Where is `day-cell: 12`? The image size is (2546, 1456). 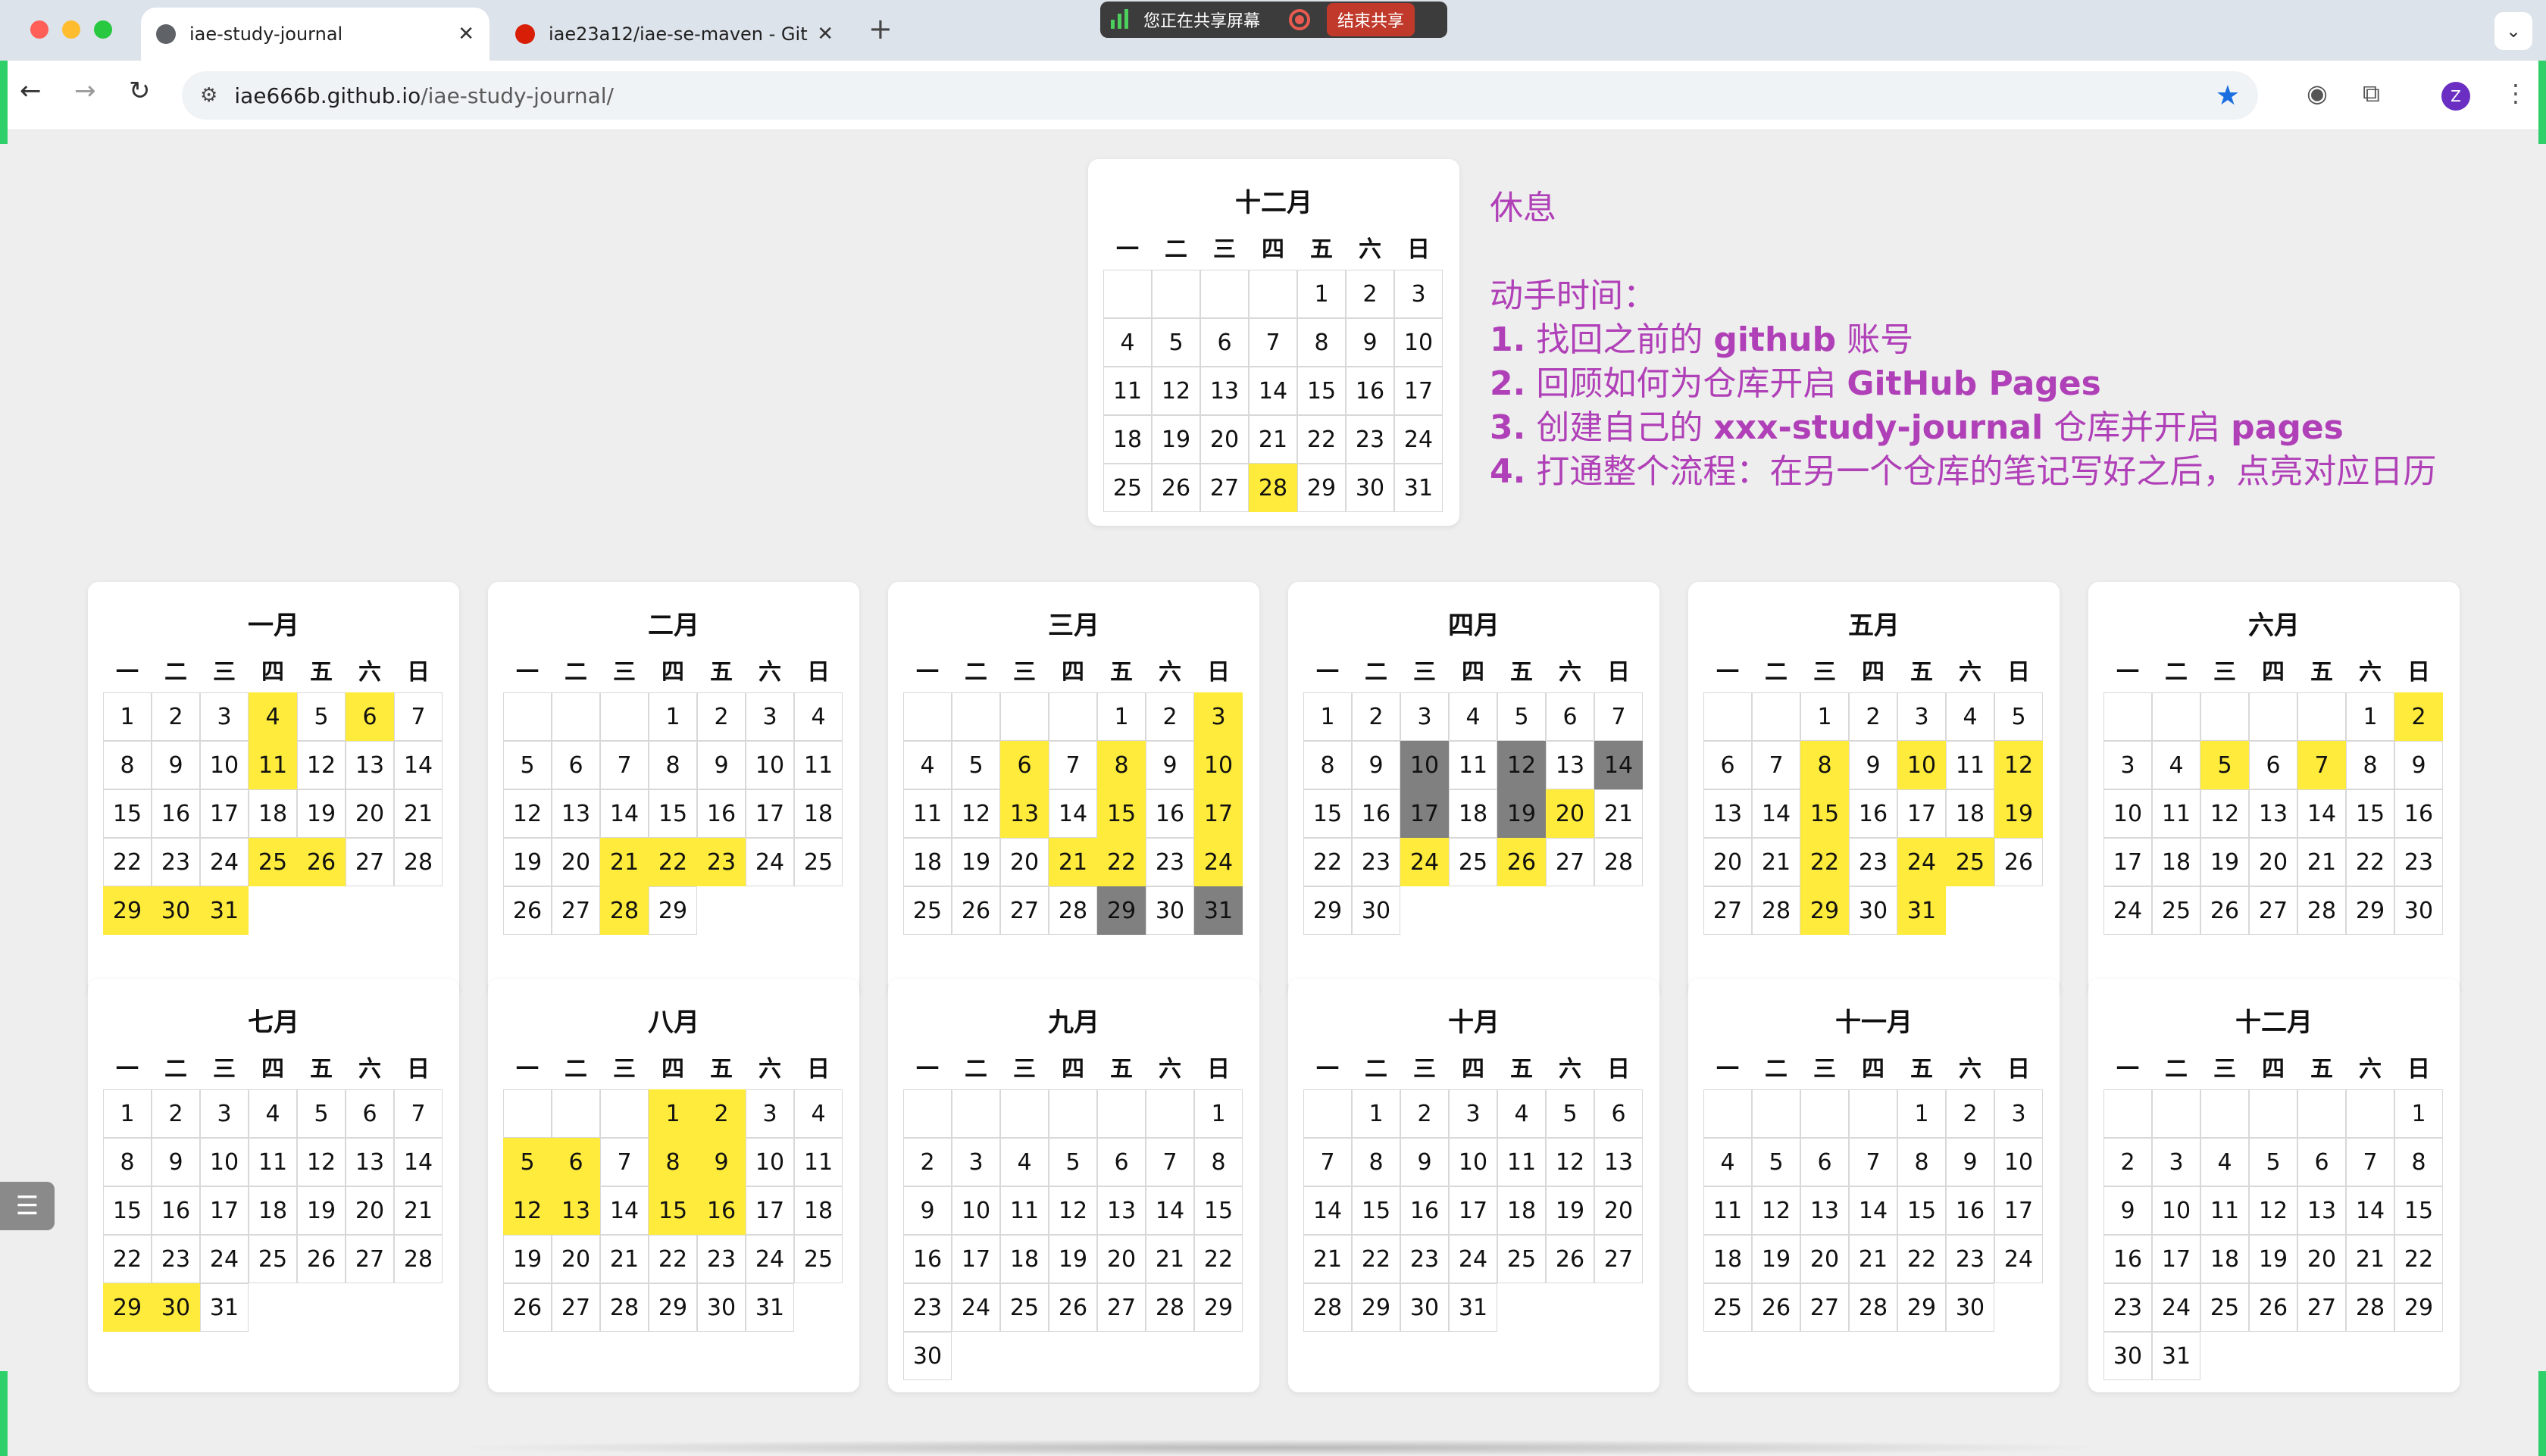
day-cell: 12 is located at coordinates (527, 1210).